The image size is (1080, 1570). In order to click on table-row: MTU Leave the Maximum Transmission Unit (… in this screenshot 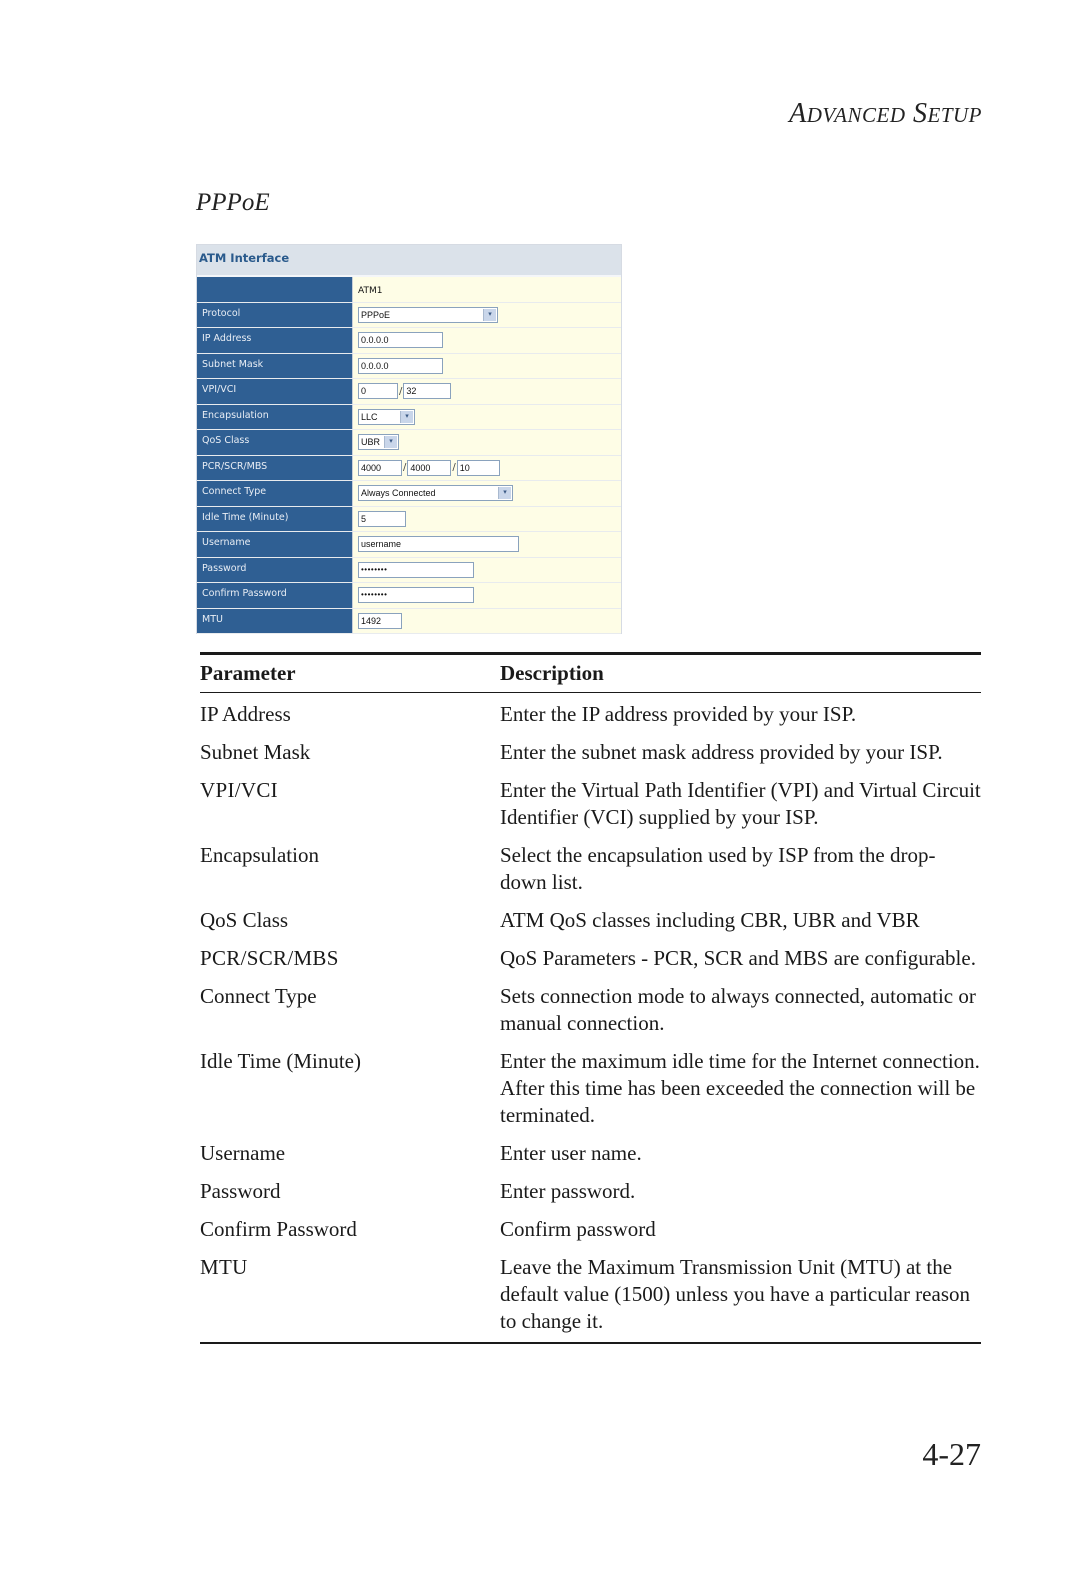, I will do `click(590, 1296)`.